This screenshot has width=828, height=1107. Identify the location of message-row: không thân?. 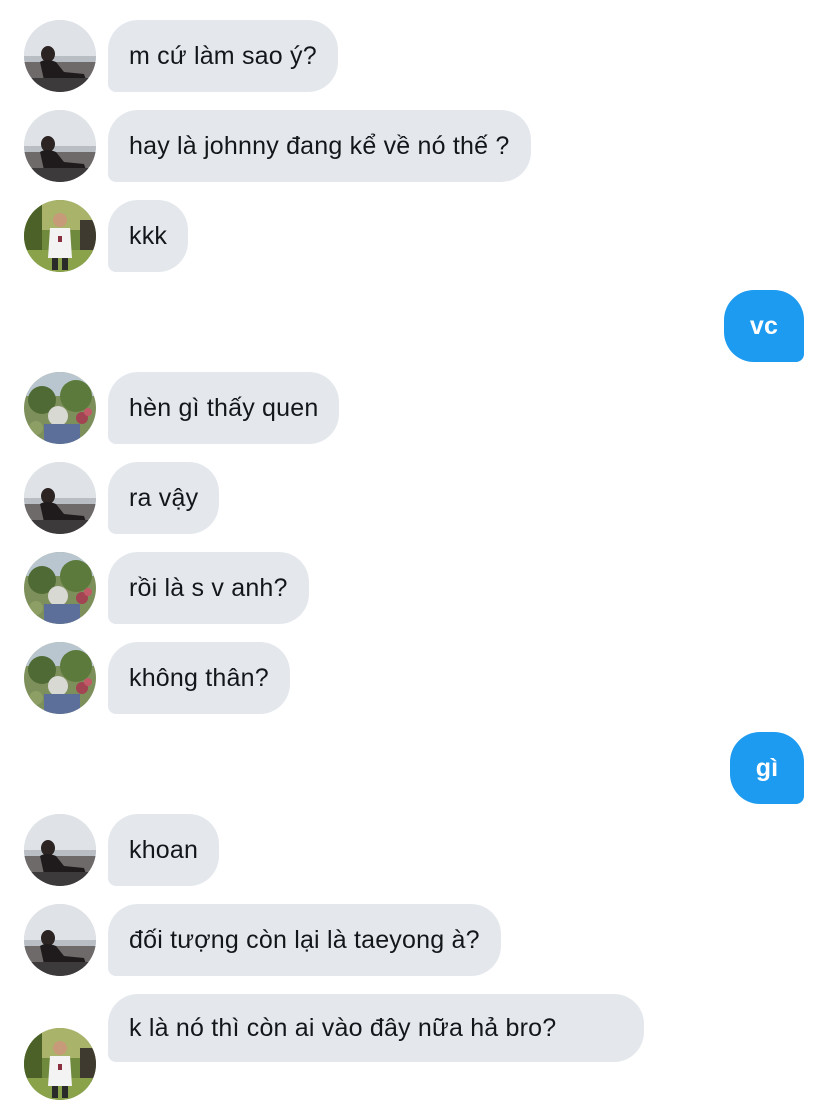
(414, 678).